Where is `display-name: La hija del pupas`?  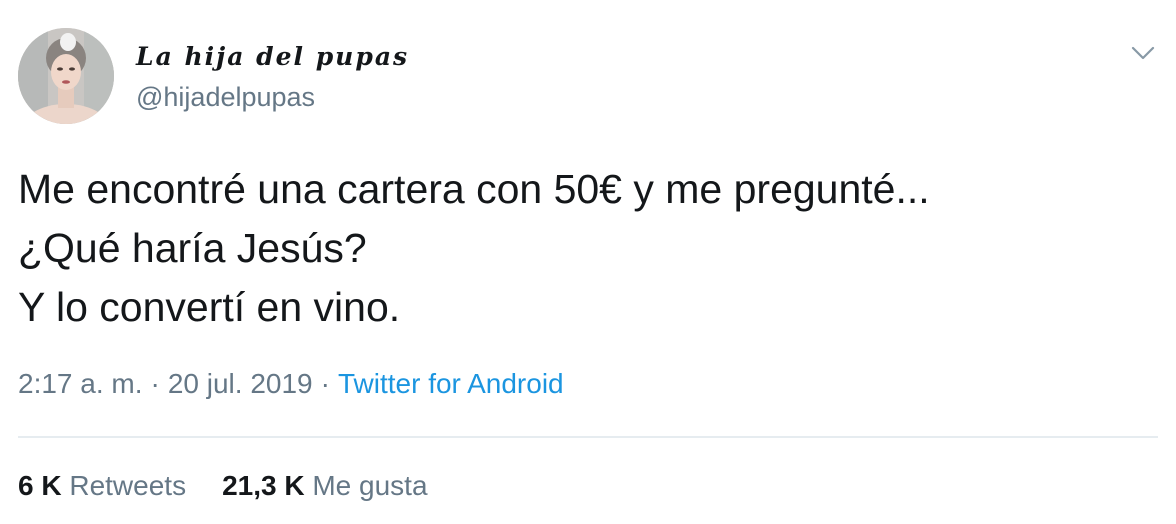
display-name: La hija del pupas is located at coordinates (272, 56).